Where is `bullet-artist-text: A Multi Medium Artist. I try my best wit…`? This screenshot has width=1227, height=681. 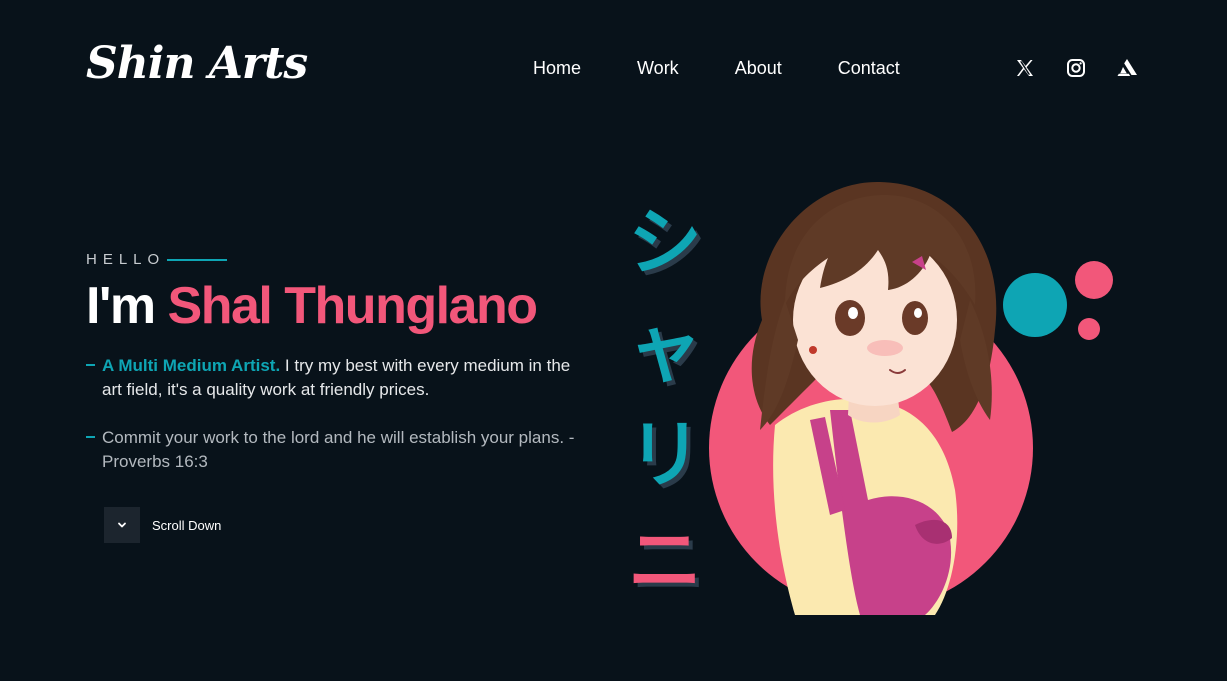
bullet-artist-text: A Multi Medium Artist. I try my best wit… is located at coordinates (344, 378).